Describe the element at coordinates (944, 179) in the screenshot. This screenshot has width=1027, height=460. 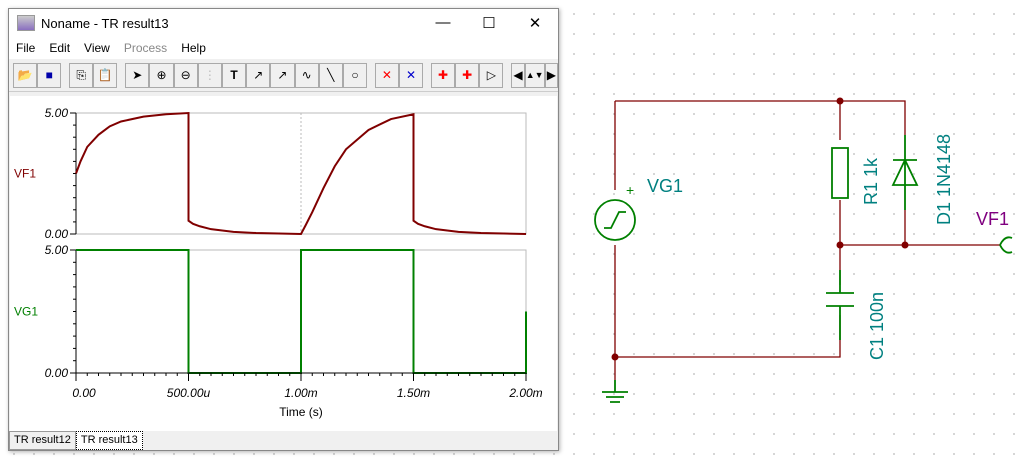
I see `diode-label: D1 1N4148` at that location.